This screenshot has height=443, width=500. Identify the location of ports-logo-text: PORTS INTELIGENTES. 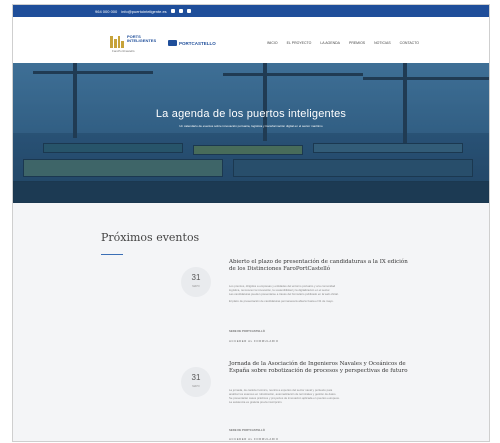
(142, 38).